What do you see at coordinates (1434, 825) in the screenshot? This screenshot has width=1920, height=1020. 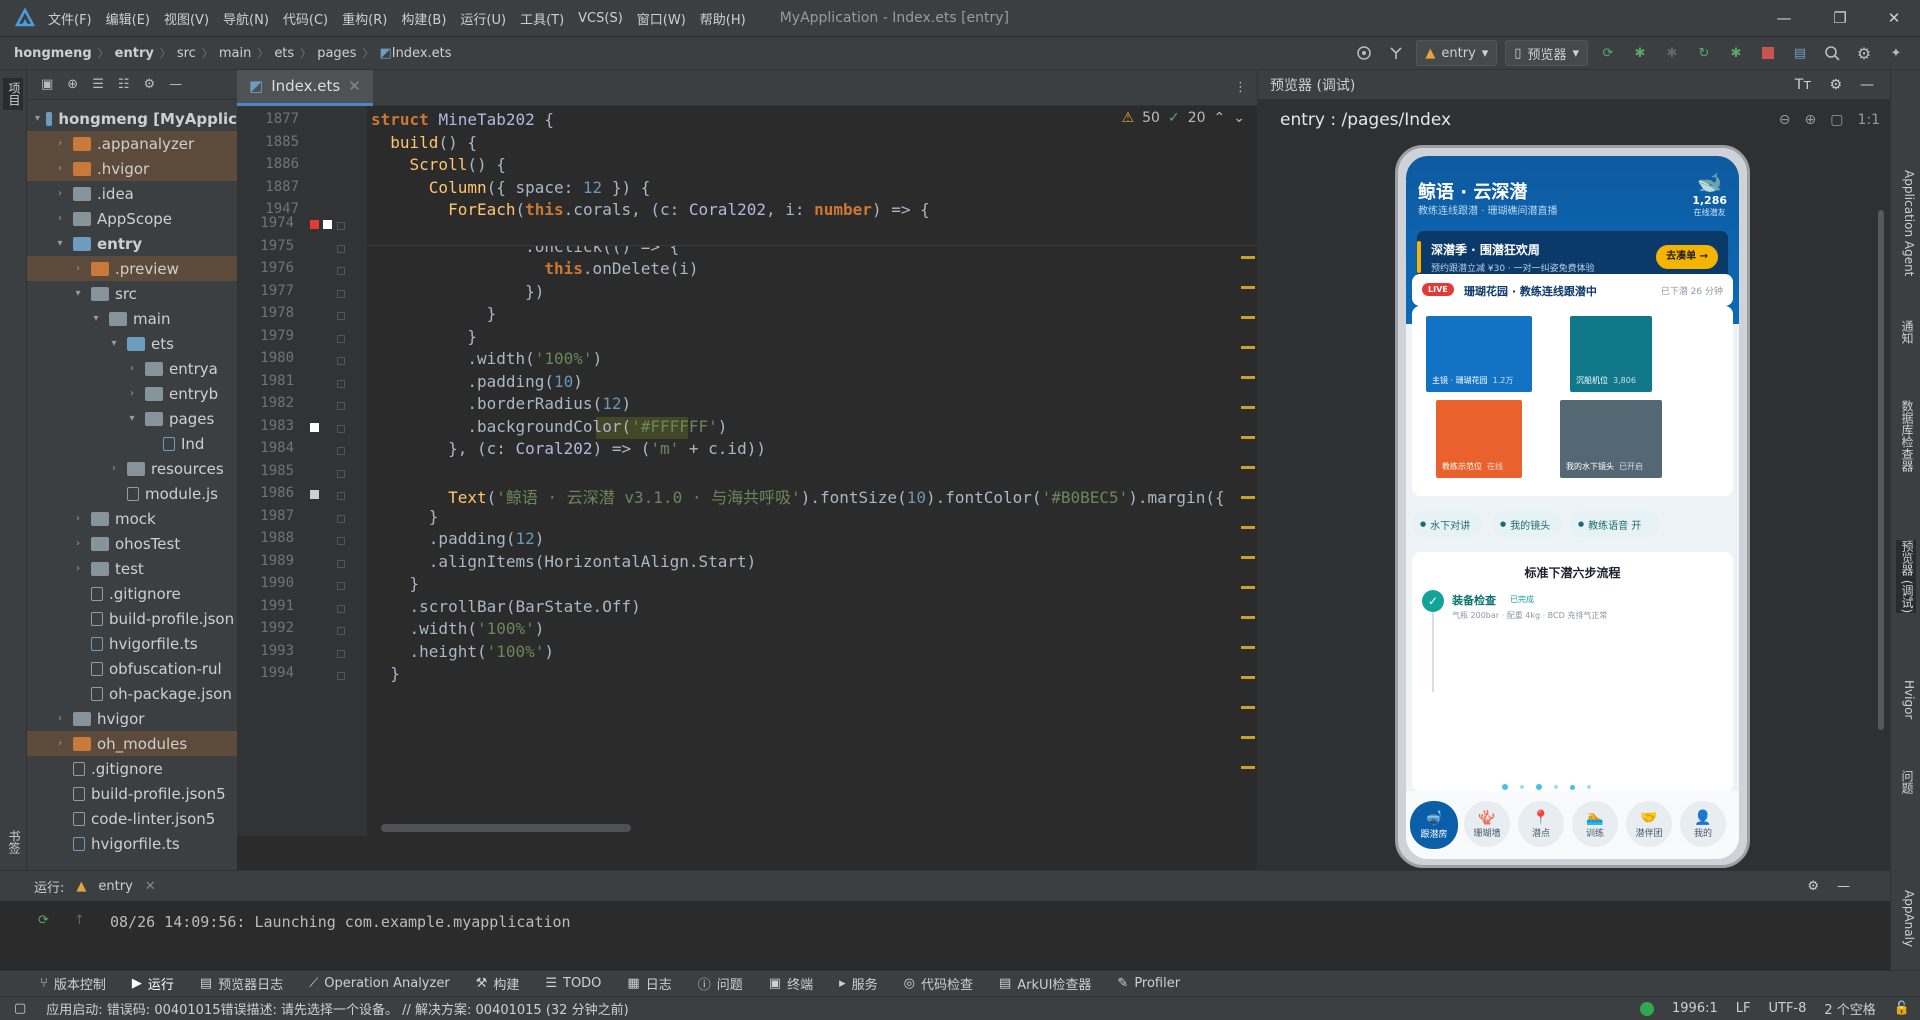 I see `tab-0: 🤿 跟潜房` at bounding box center [1434, 825].